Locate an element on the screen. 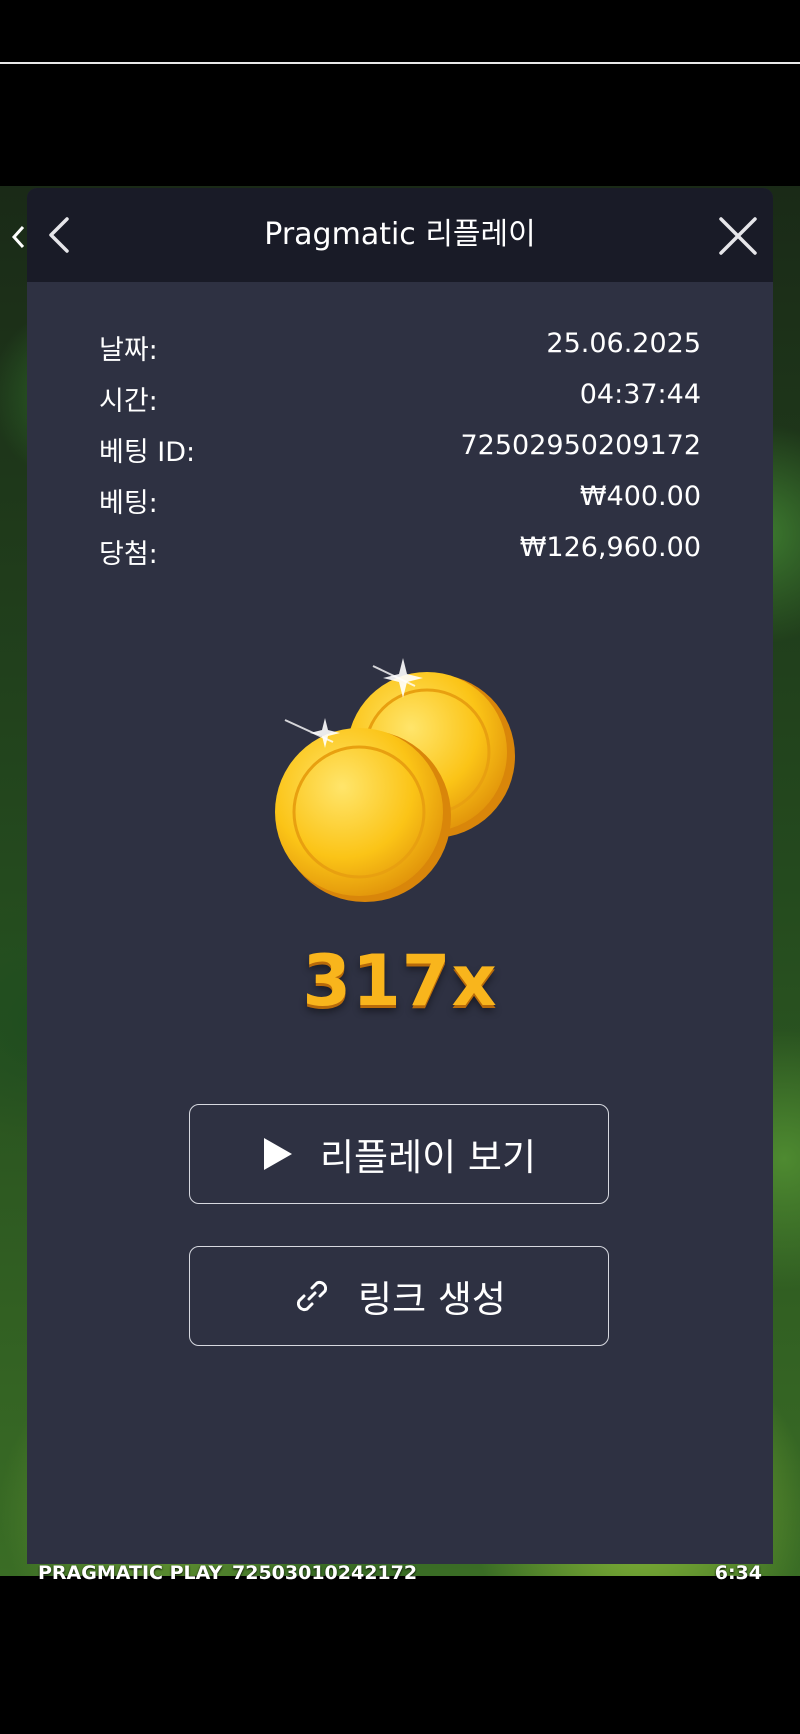  info-row-bet-id: 베팅 ID: 72502950209172 is located at coordinates (400, 455).